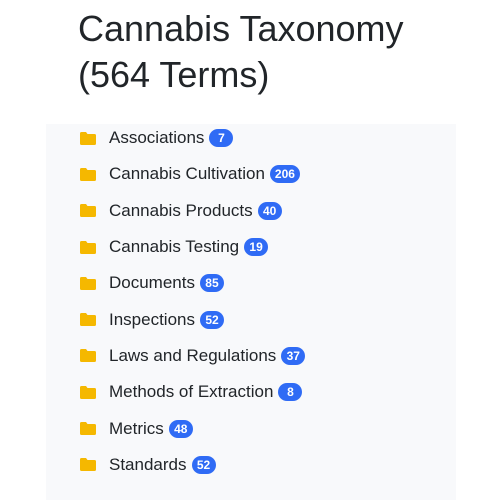  Describe the element at coordinates (293, 355) in the screenshot. I see `count-badge: 37` at that location.